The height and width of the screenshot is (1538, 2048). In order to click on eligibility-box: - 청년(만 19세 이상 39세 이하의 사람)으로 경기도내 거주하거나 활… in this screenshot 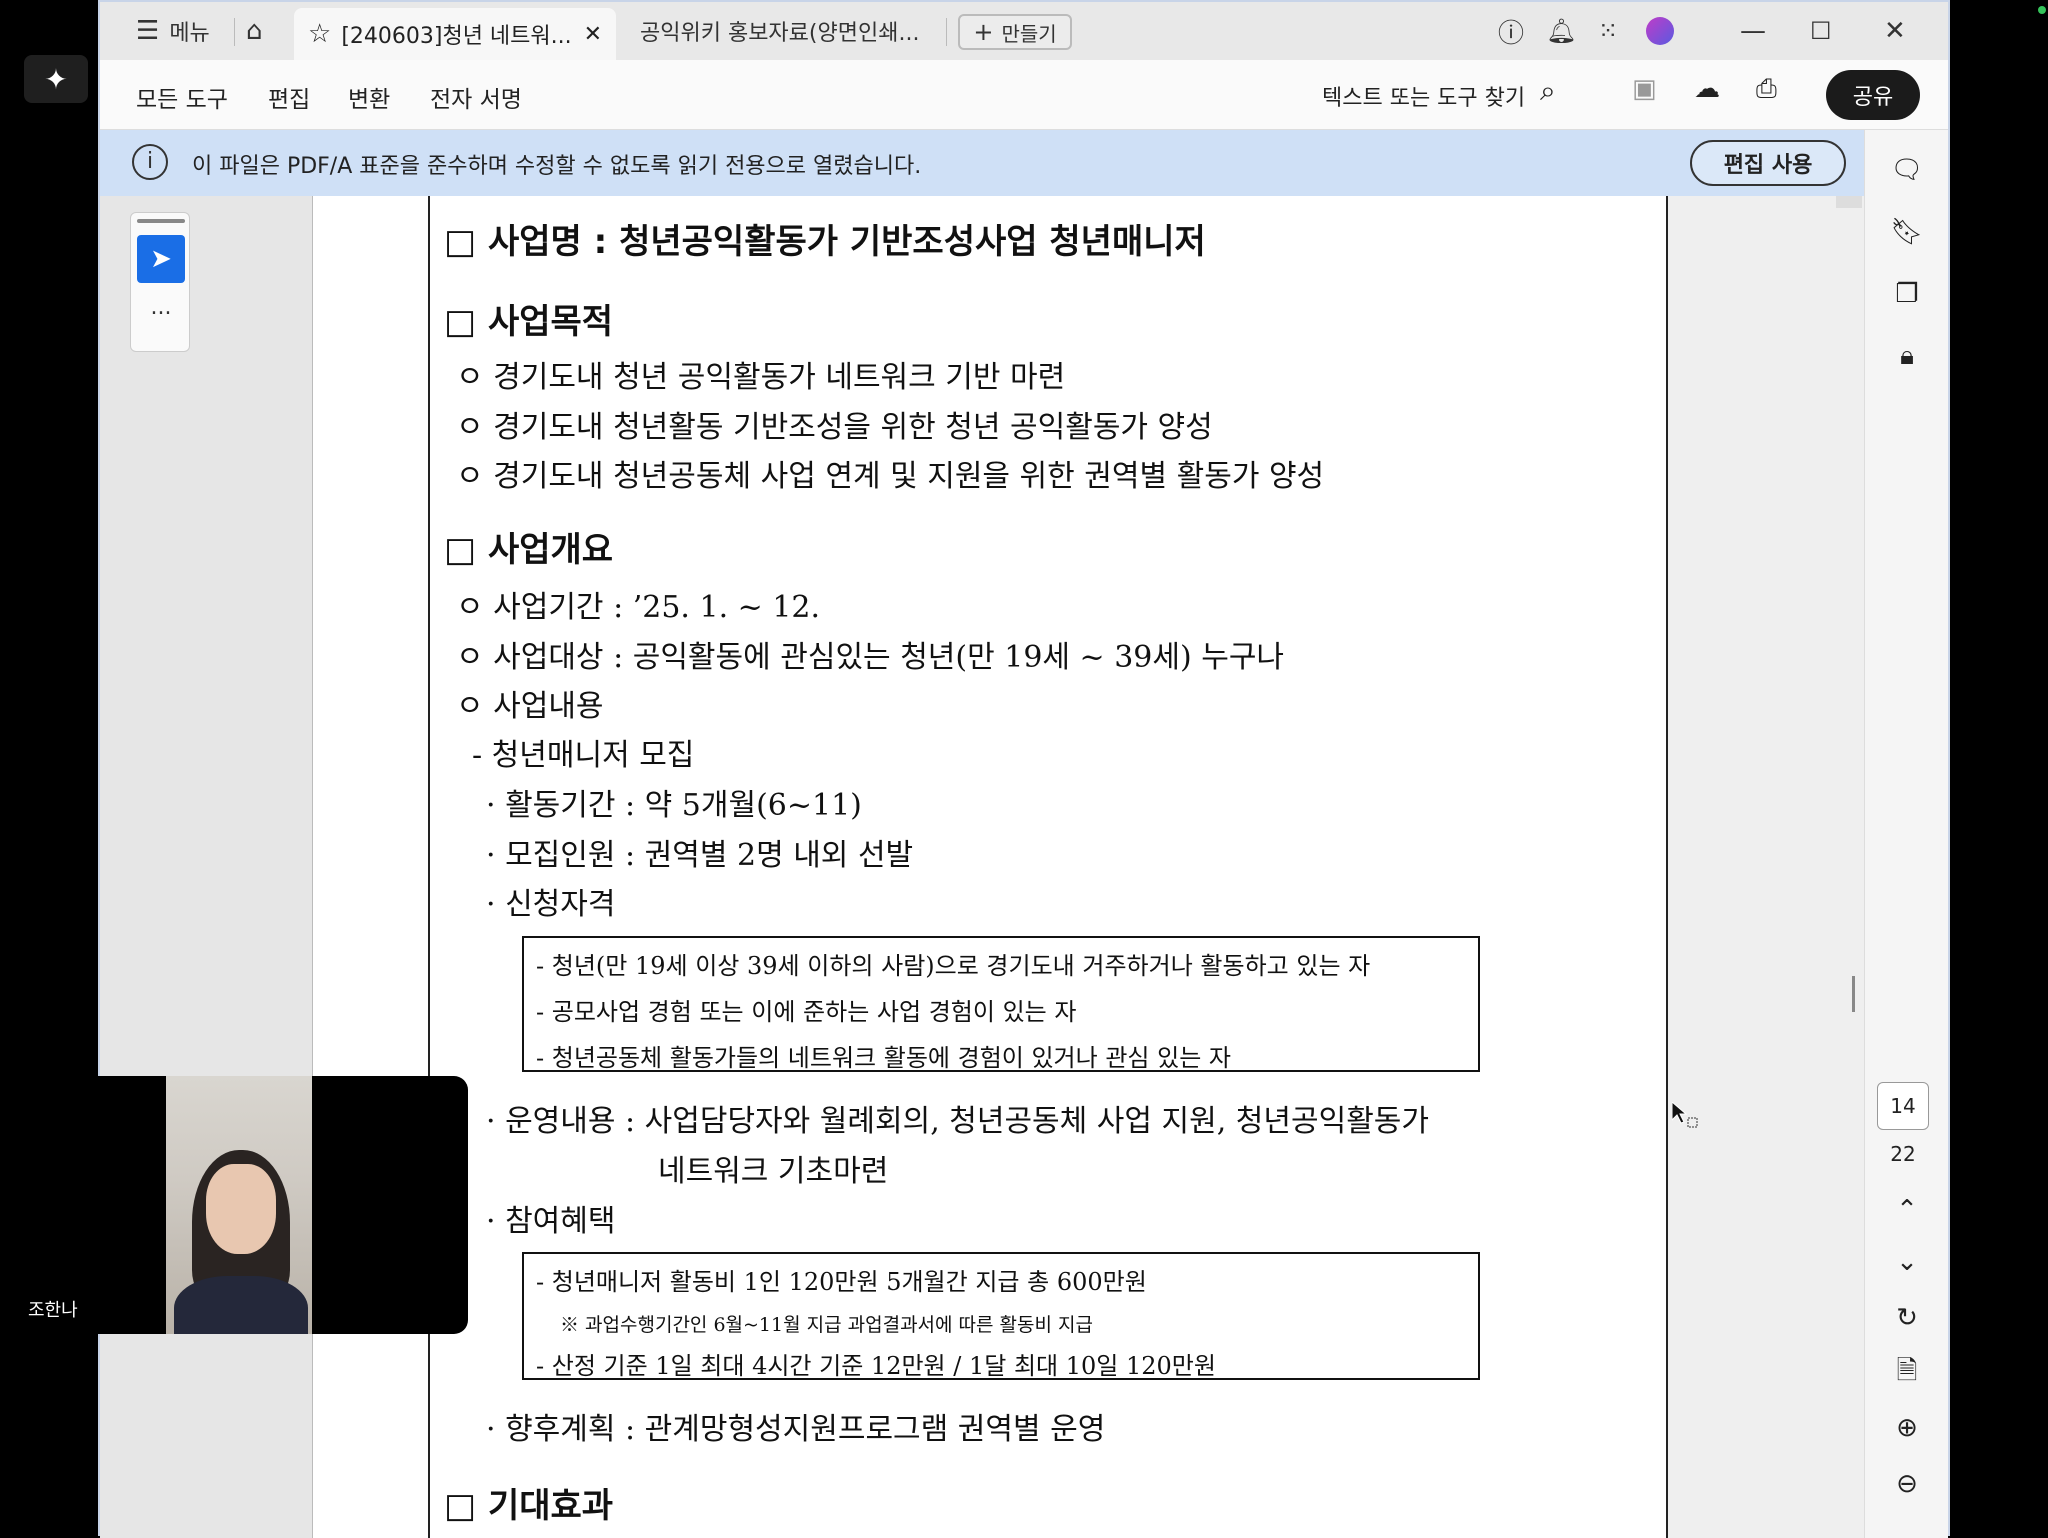, I will do `click(1001, 1004)`.